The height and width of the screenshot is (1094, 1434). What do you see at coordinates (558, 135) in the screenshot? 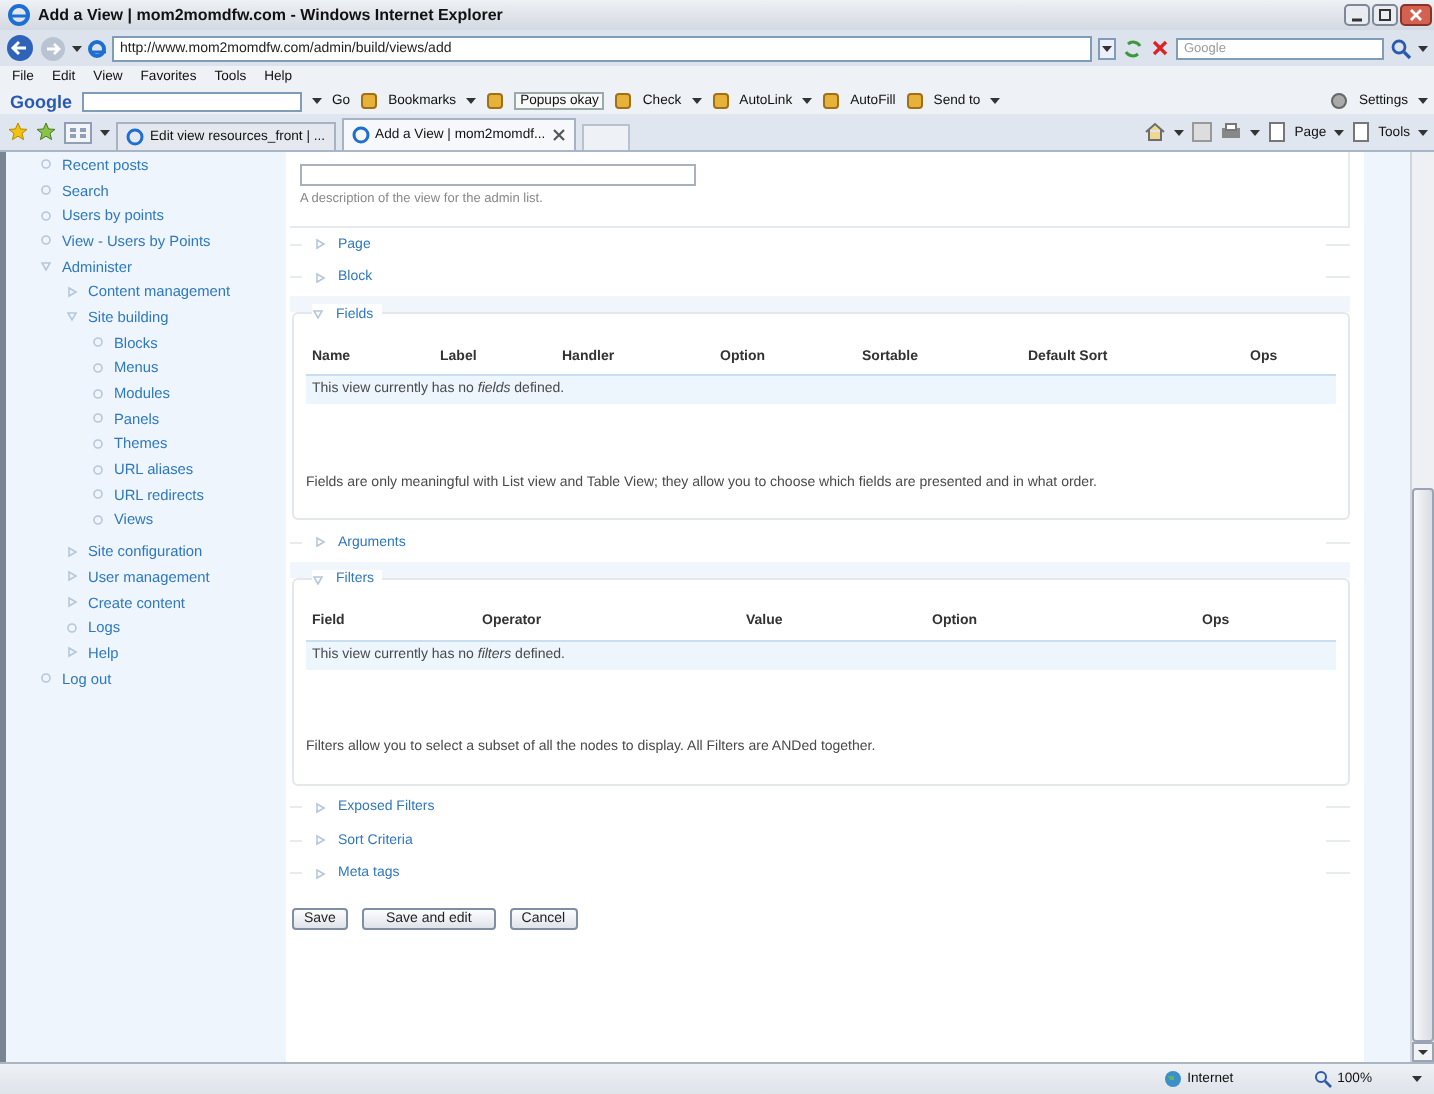
I see `close-icon` at bounding box center [558, 135].